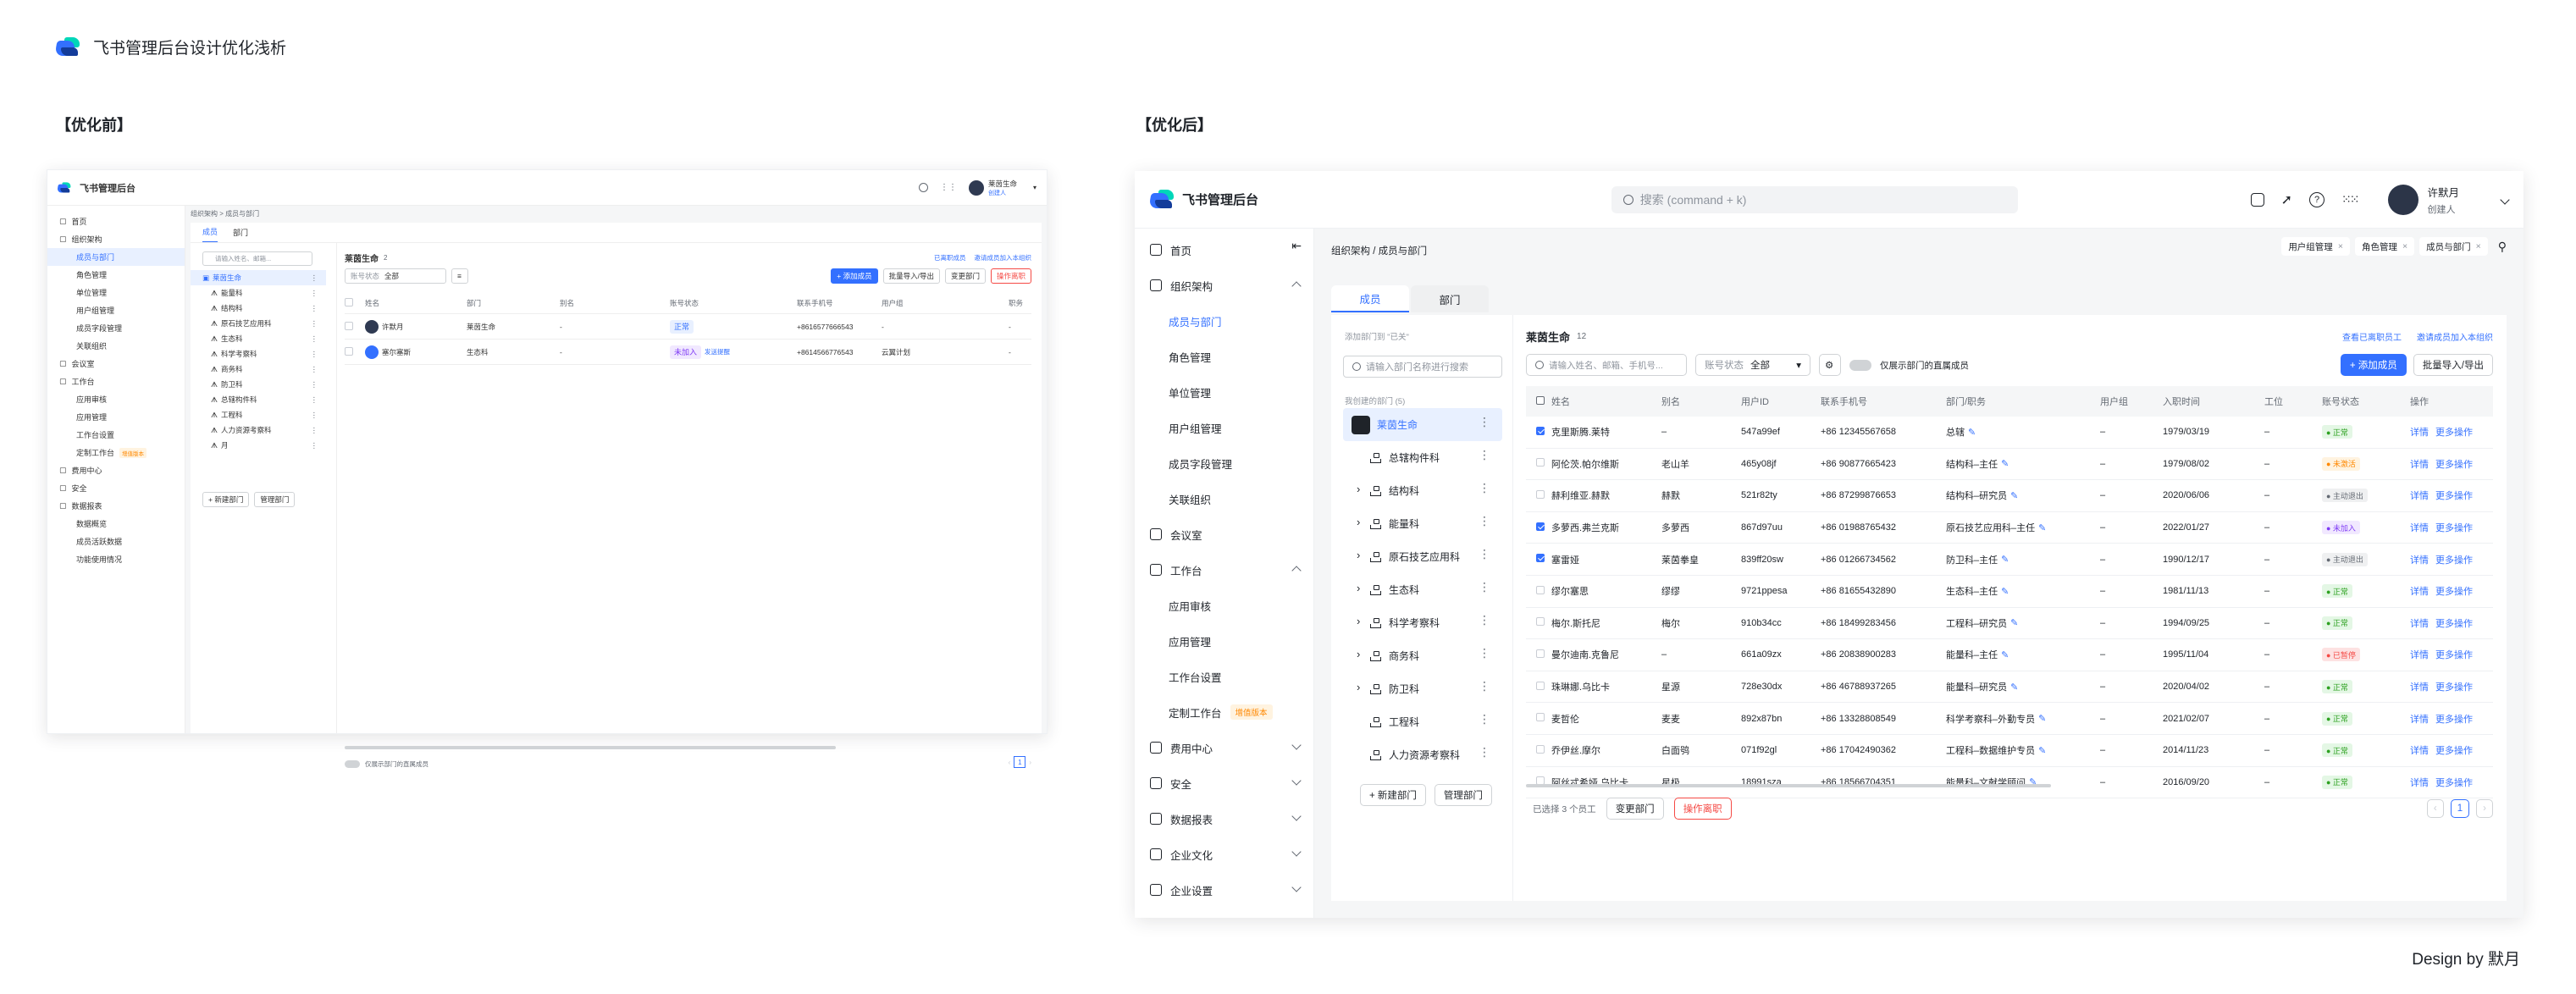 This screenshot has width=2576, height=994. What do you see at coordinates (2384, 247) in the screenshot?
I see `quick-tag: 角色管理 ×` at bounding box center [2384, 247].